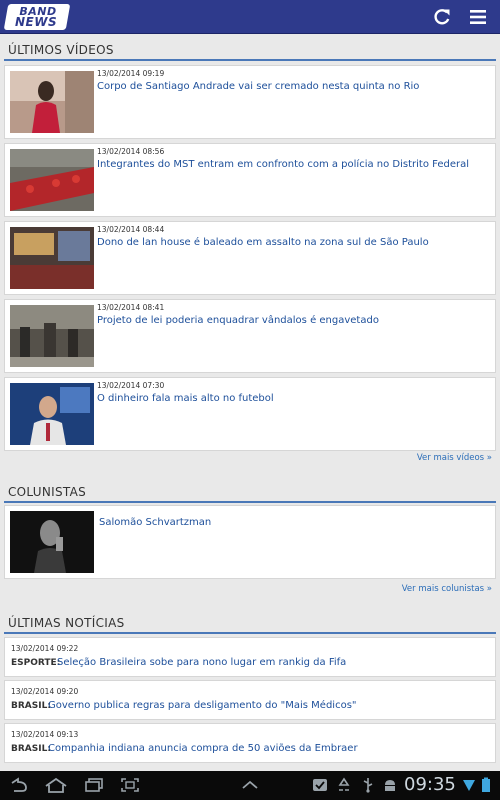 This screenshot has height=800, width=500. Describe the element at coordinates (442, 17) in the screenshot. I see `refresh-icon` at that location.